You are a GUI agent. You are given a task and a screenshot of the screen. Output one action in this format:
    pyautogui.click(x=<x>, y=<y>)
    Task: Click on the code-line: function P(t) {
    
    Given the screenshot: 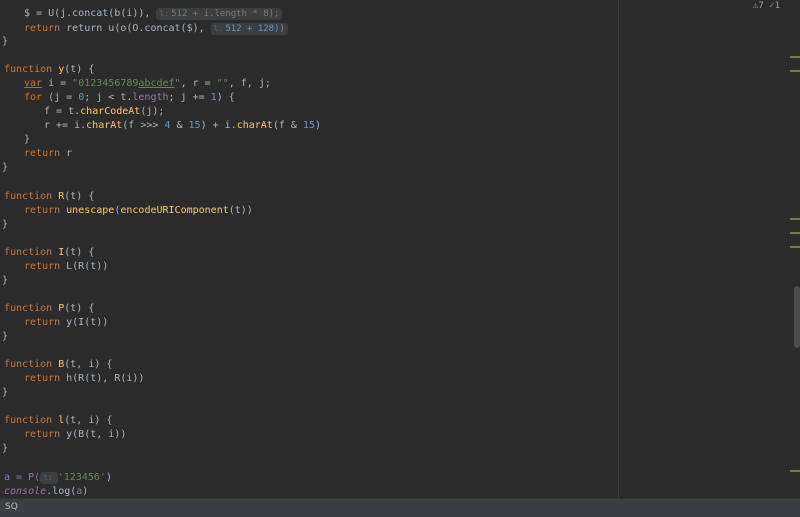 What is the action you would take?
    pyautogui.click(x=49, y=308)
    